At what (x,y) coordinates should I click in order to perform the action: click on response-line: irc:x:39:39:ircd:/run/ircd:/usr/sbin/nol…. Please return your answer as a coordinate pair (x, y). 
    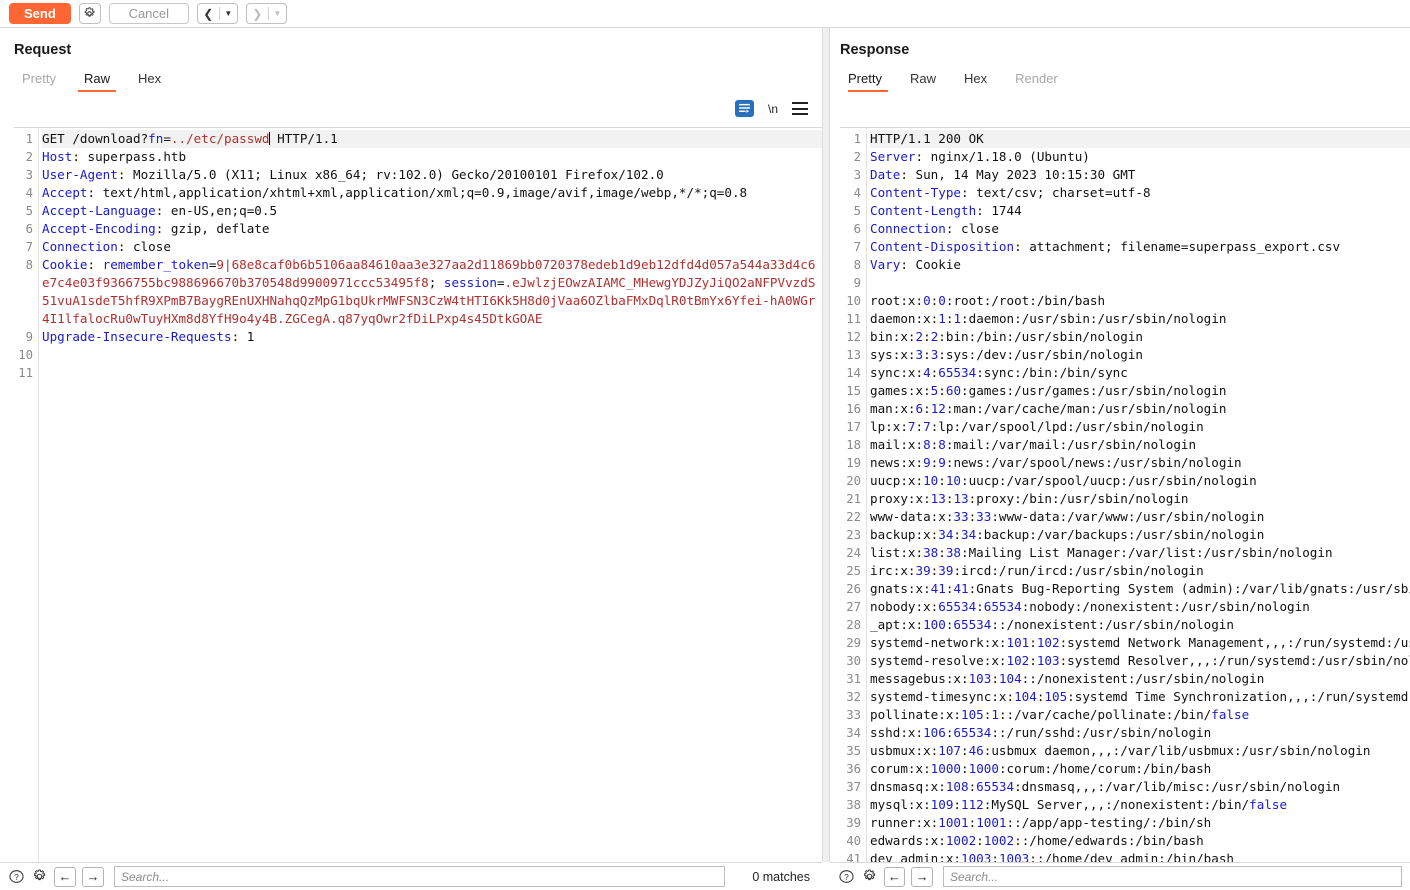
    Looking at the image, I should click on (1037, 570).